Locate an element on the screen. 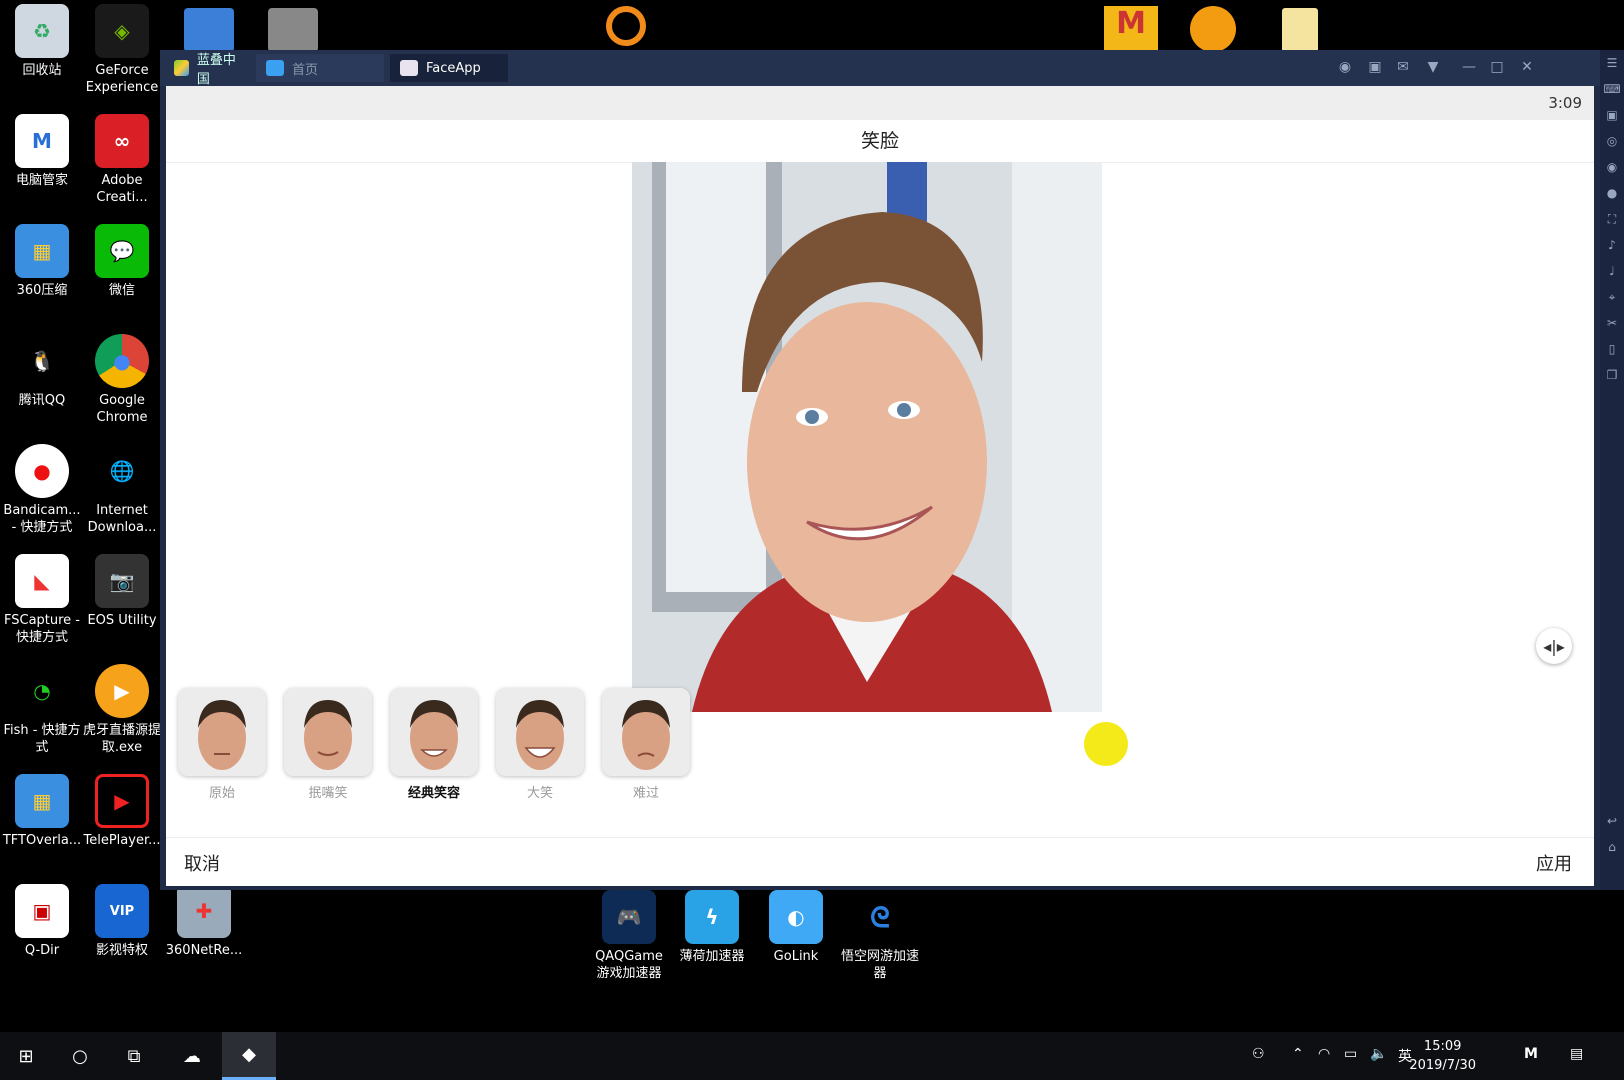 The image size is (1624, 1080). minimize-icon: — is located at coordinates (1469, 67).